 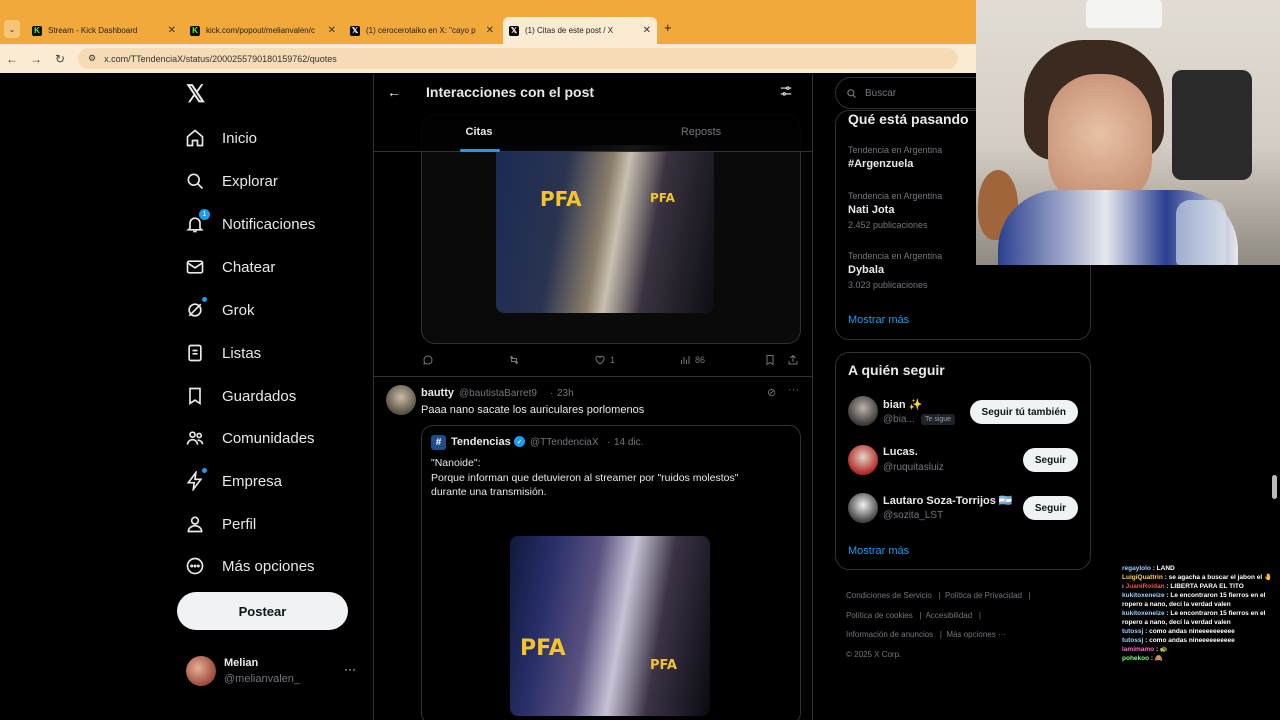 I want to click on footer-link: Accesibilidad, so click(x=948, y=615).